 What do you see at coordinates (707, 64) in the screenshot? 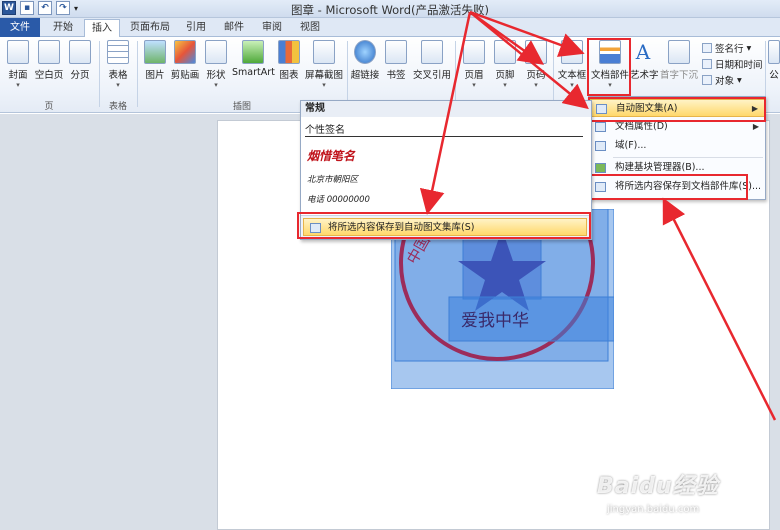
I see `calendar-icon` at bounding box center [707, 64].